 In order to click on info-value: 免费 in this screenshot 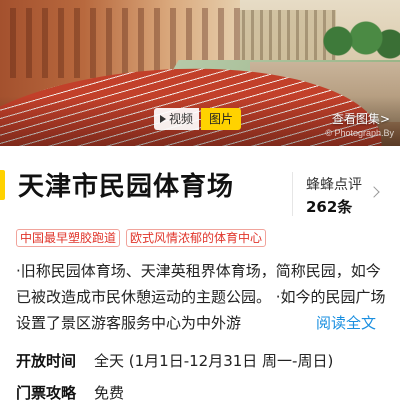, I will do `click(109, 392)`.